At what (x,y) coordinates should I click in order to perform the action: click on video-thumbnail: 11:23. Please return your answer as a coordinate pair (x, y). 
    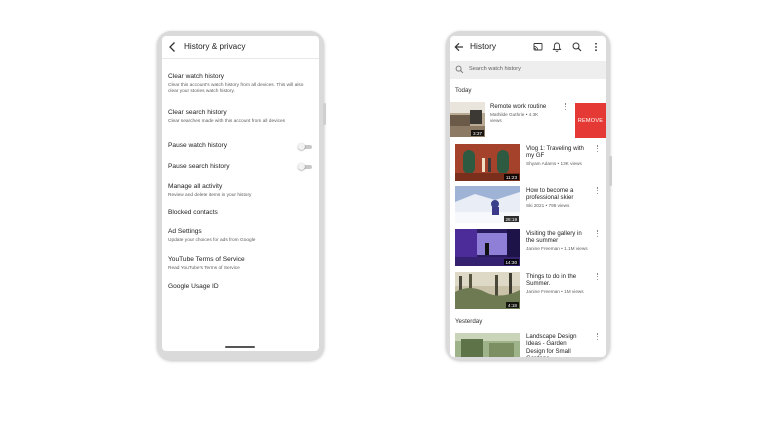
    Looking at the image, I should click on (487, 162).